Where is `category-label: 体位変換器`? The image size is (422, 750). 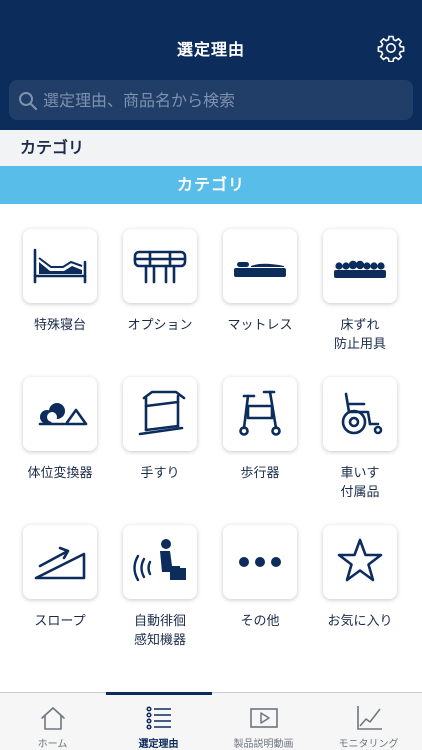 category-label: 体位変換器 is located at coordinates (60, 473).